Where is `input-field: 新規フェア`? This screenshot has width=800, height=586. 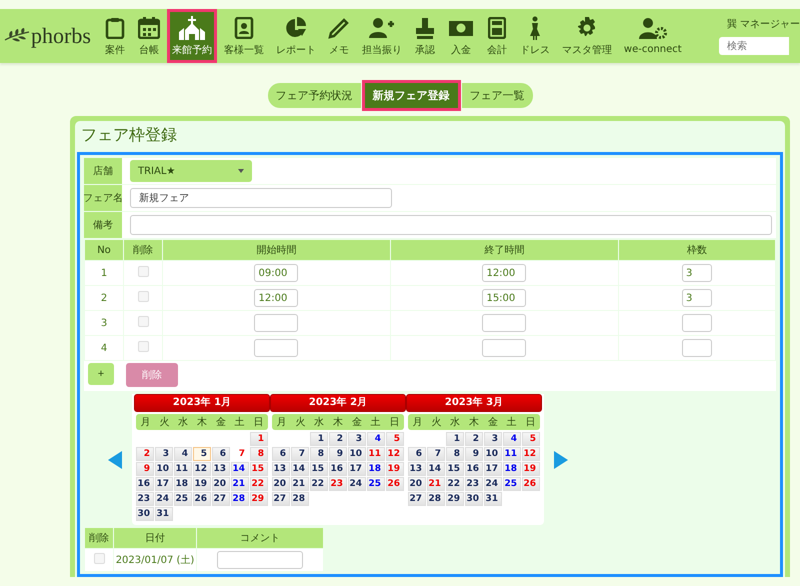 input-field: 新規フェア is located at coordinates (261, 198).